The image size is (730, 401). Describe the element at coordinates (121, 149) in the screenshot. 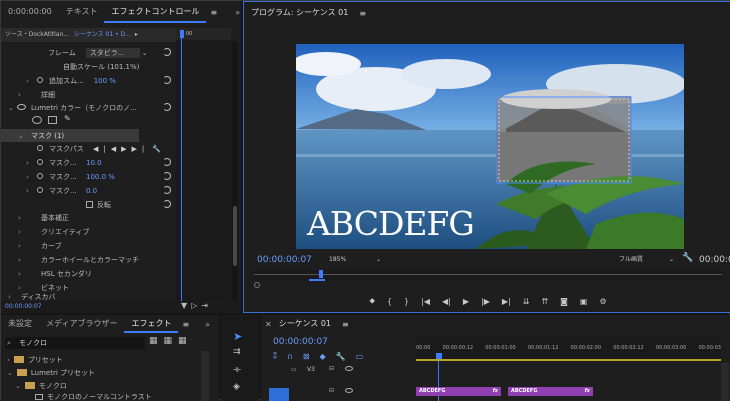

I see `mask-track-buttons: ◀|◀▶▶|` at that location.